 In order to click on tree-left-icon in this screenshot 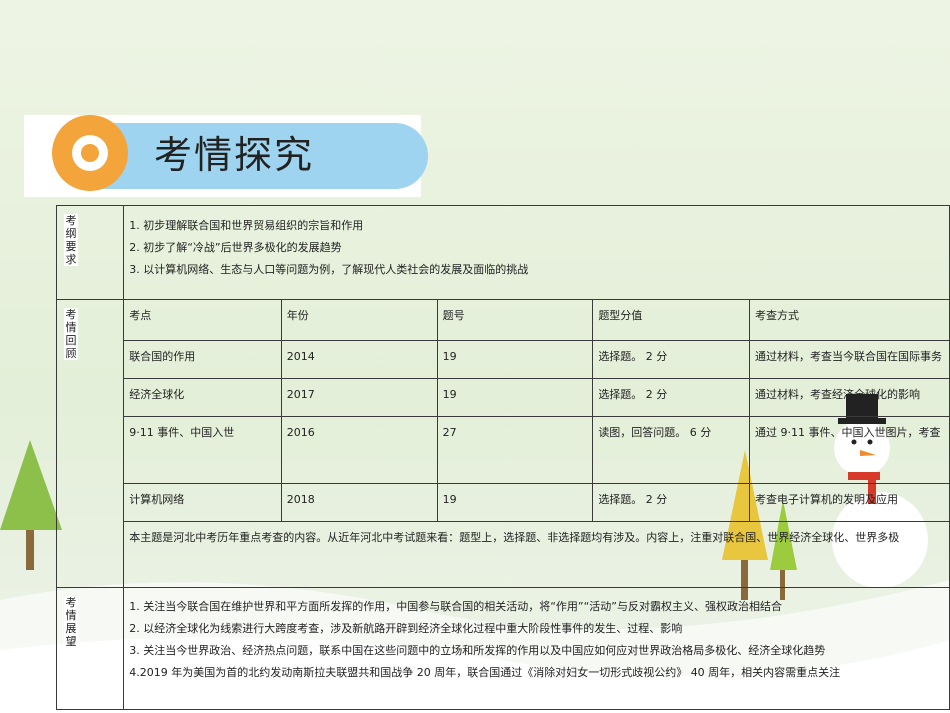, I will do `click(31, 505)`.